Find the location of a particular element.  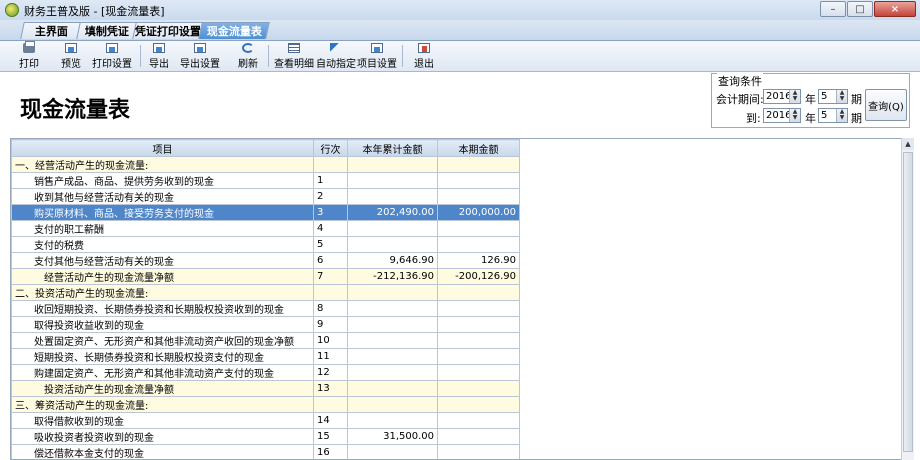

cell-item: 取得借款收到的现金 is located at coordinates (162, 420).